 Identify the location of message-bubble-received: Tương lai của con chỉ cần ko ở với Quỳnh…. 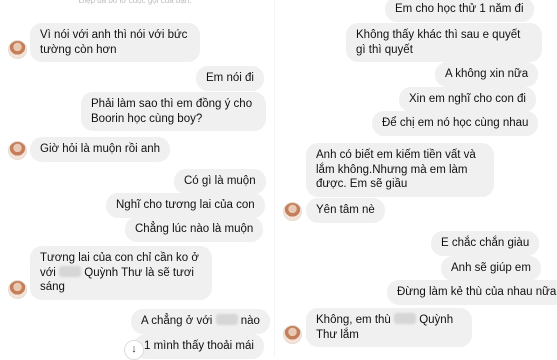
(121, 273).